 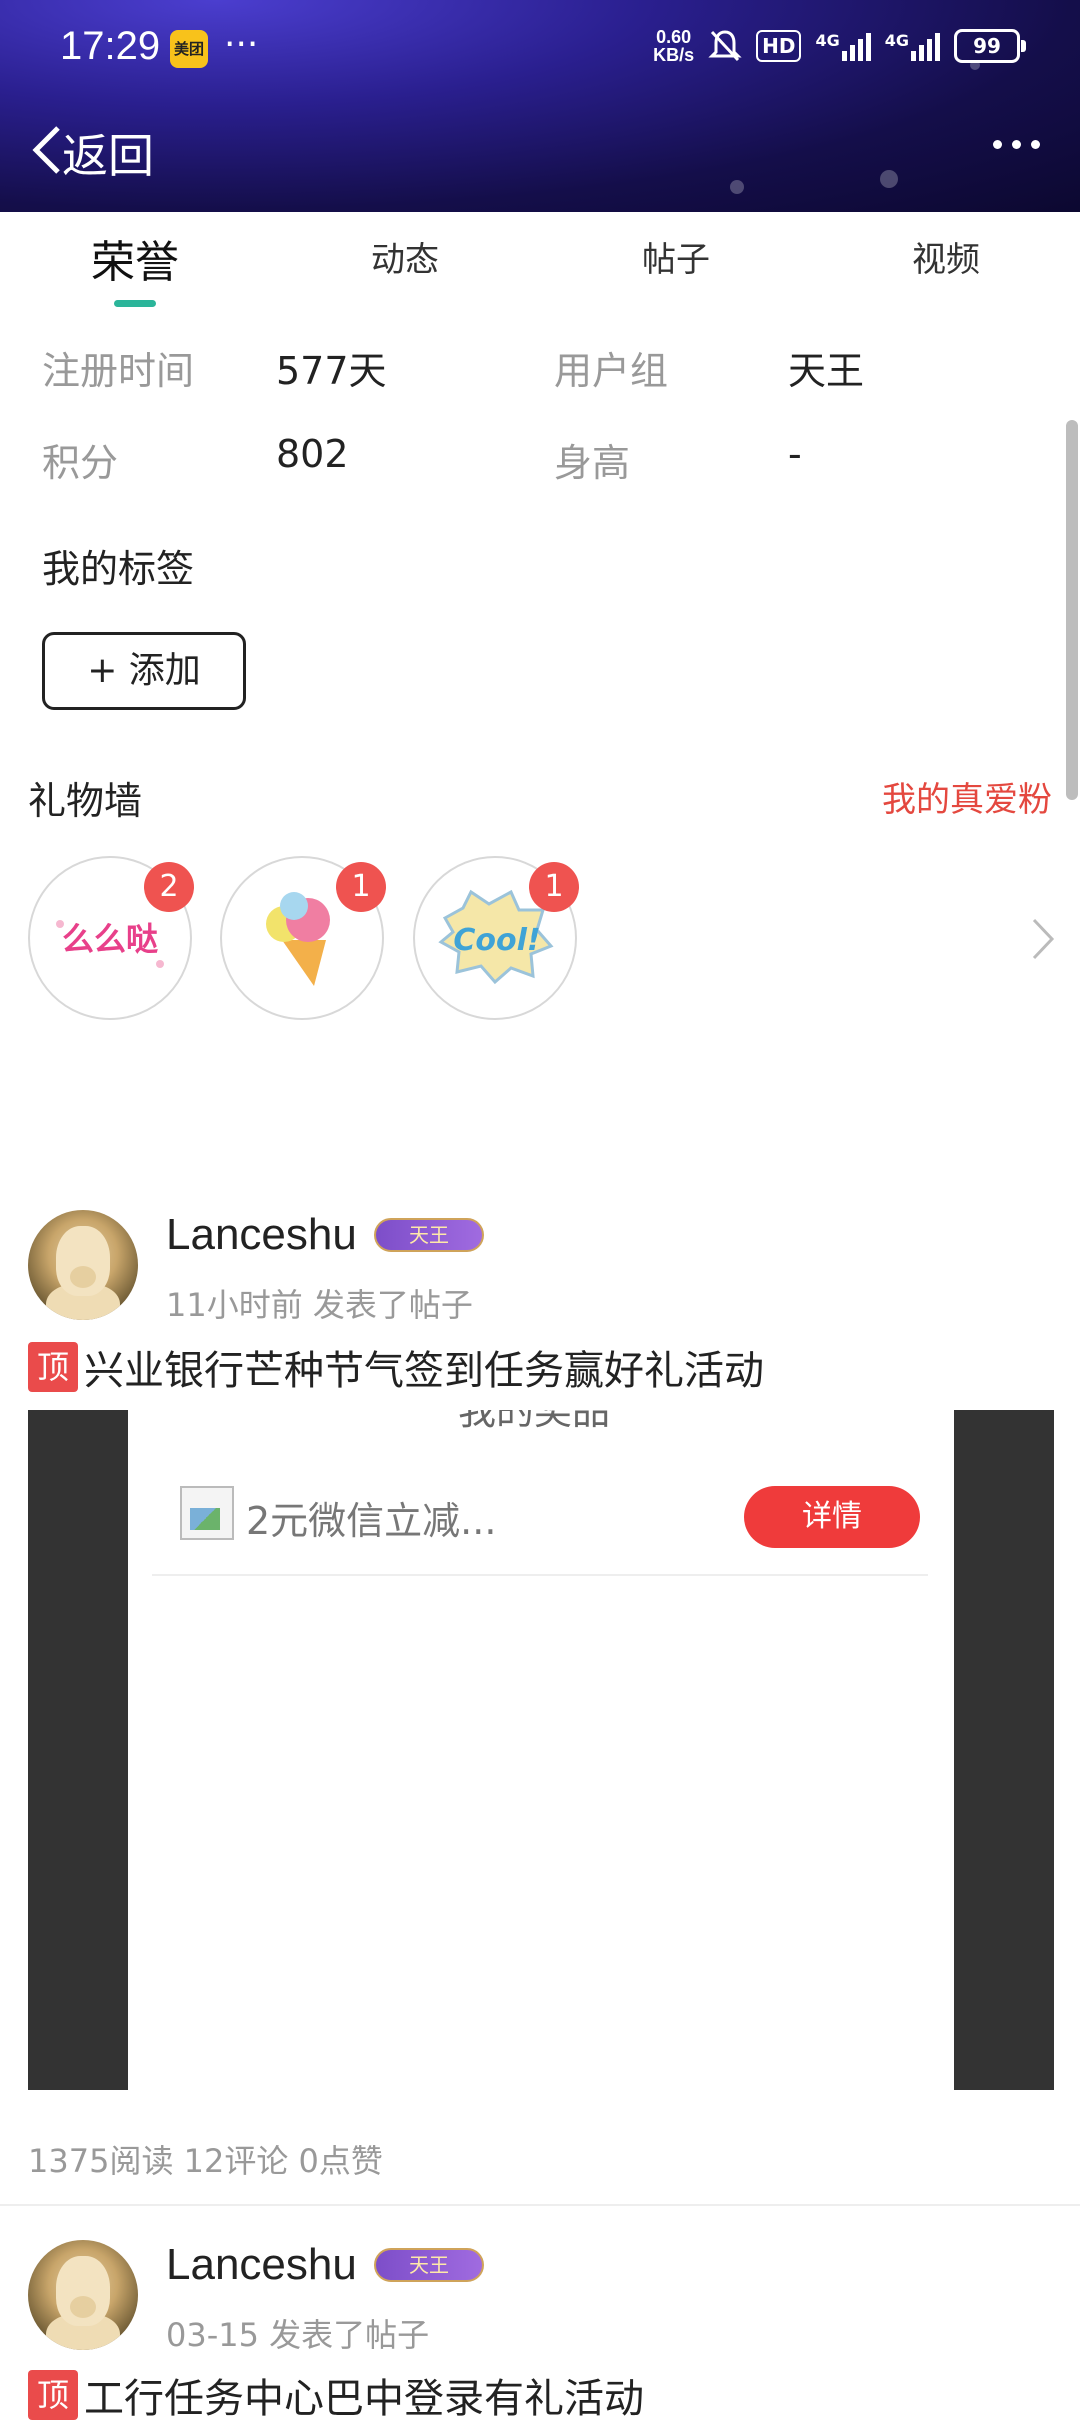 What do you see at coordinates (725, 46) in the screenshot?
I see `mute-bell-icon` at bounding box center [725, 46].